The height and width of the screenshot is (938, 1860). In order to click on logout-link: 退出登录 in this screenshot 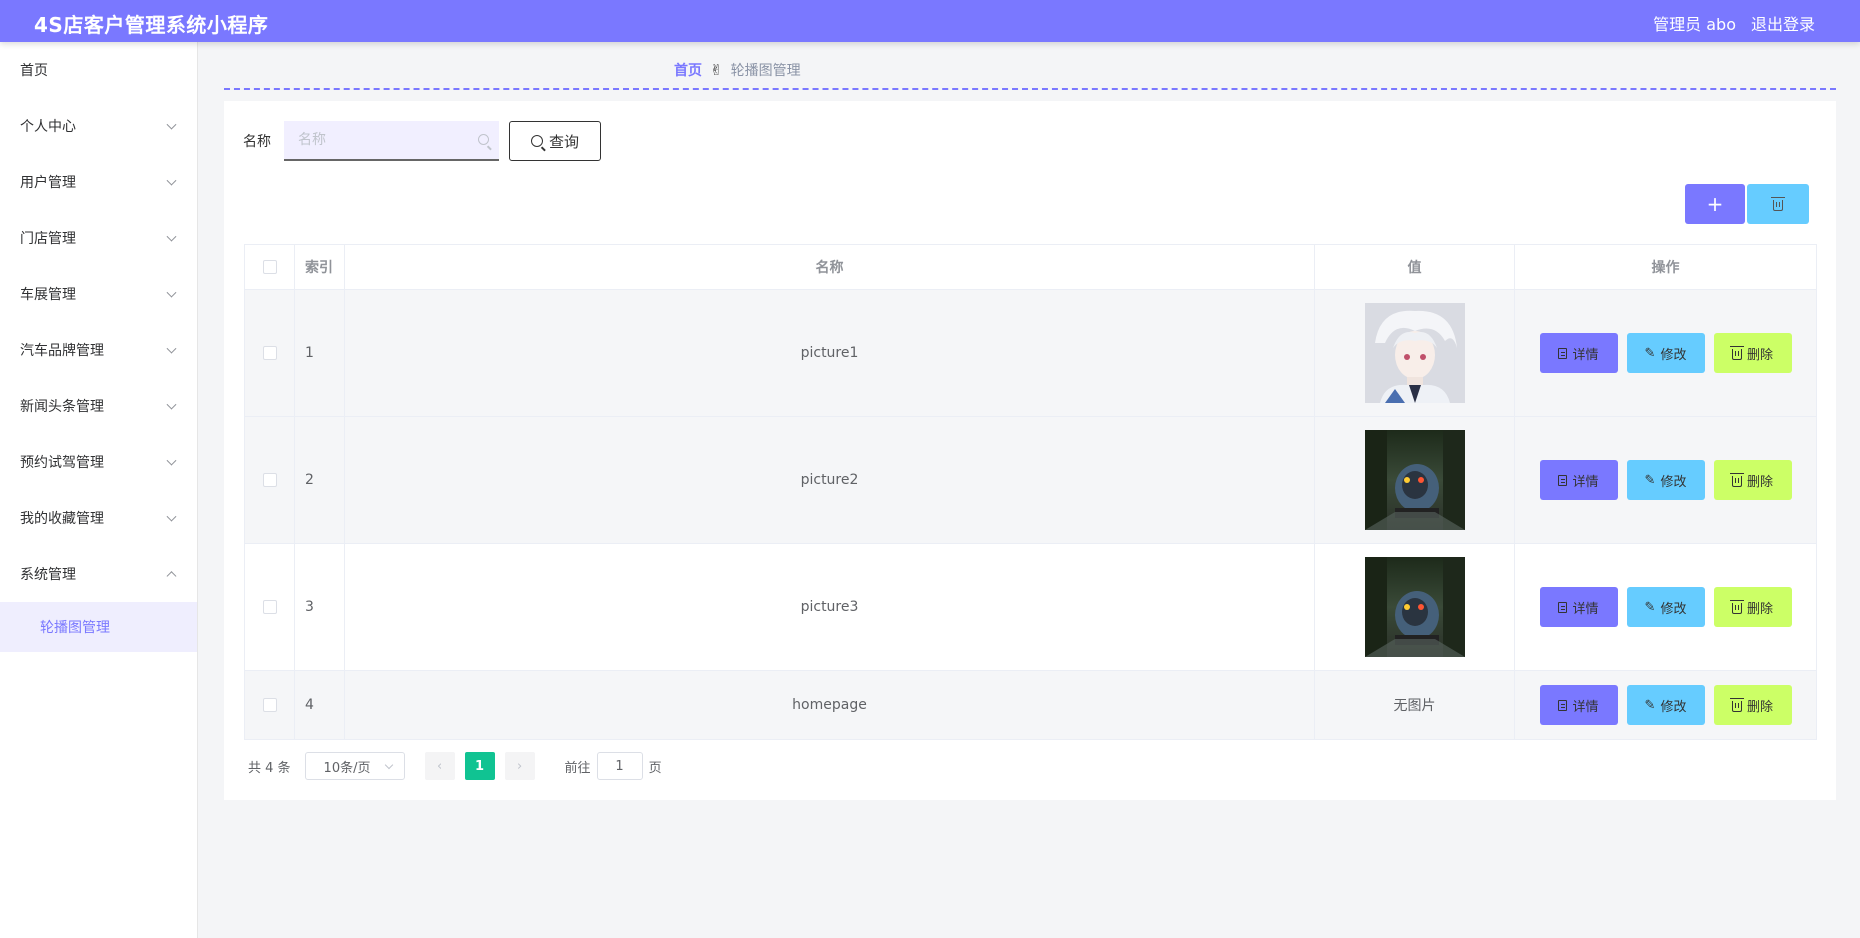, I will do `click(1783, 23)`.